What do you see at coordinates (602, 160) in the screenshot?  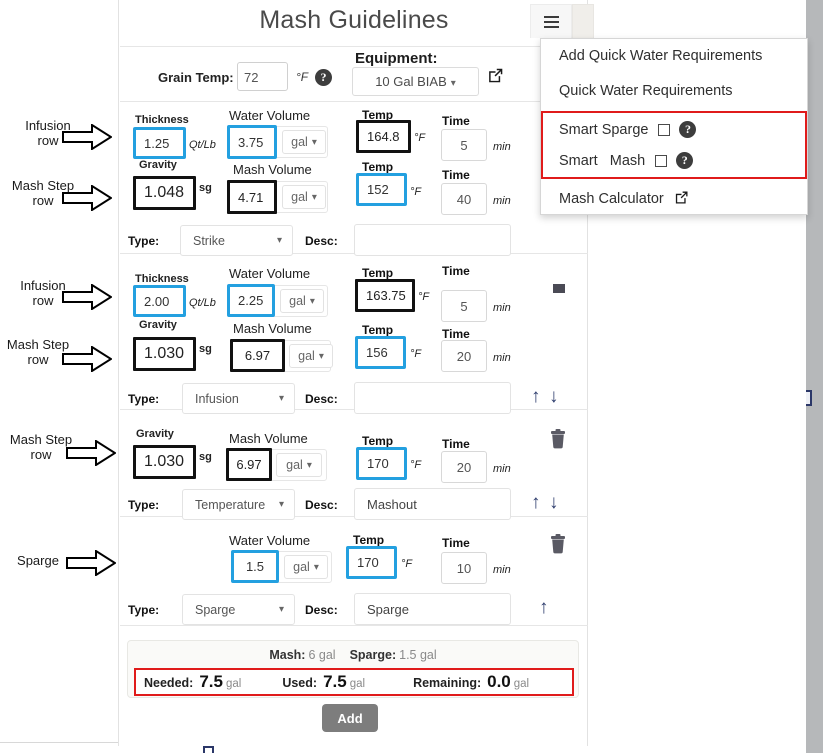 I see `menu-item-label: Smart Mash` at bounding box center [602, 160].